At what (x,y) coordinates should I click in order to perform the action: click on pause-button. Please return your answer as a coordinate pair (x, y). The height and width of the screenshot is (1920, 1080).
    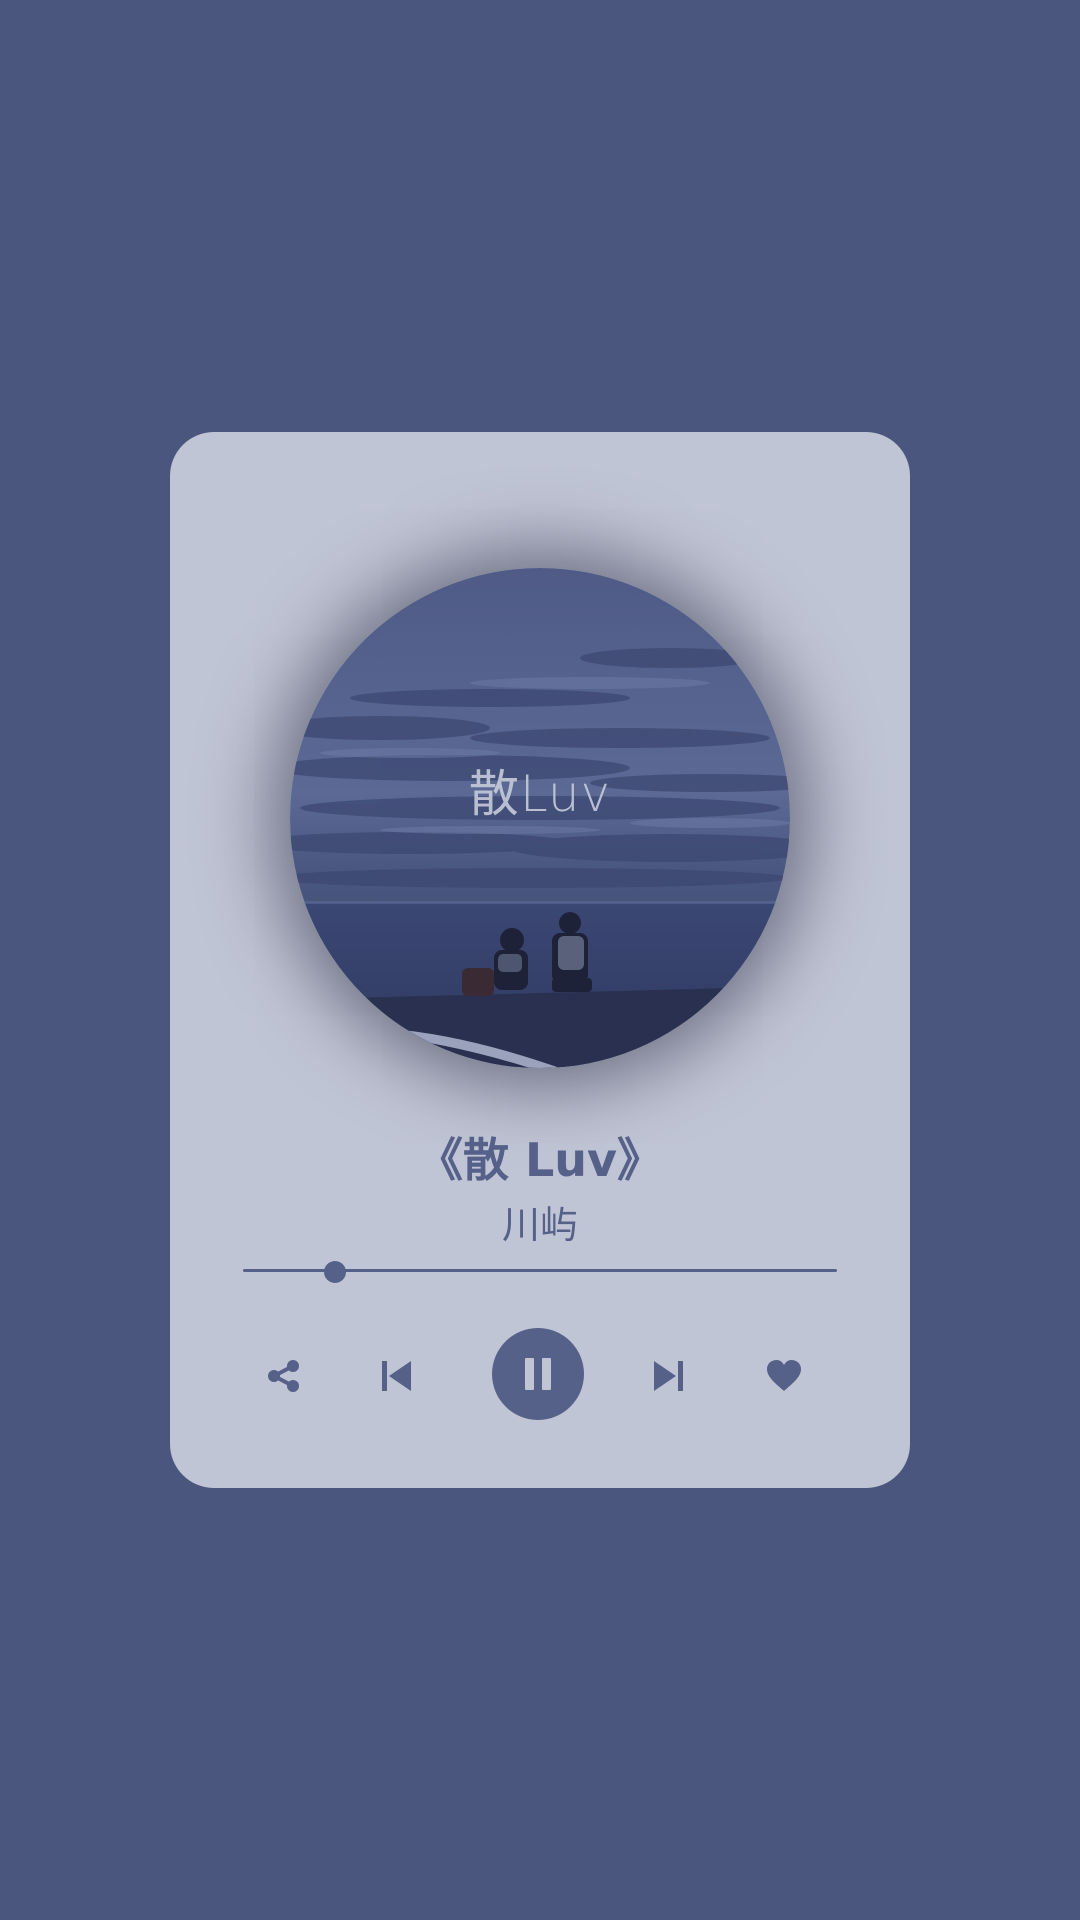
    Looking at the image, I should click on (538, 1374).